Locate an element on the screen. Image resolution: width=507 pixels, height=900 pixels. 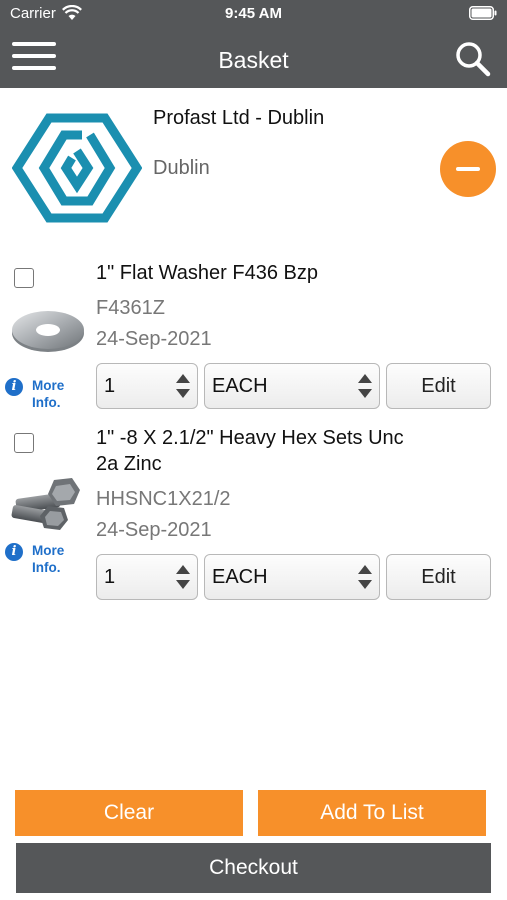
item-title: 1" Flat Washer F436 Bzp is located at coordinates (207, 273).